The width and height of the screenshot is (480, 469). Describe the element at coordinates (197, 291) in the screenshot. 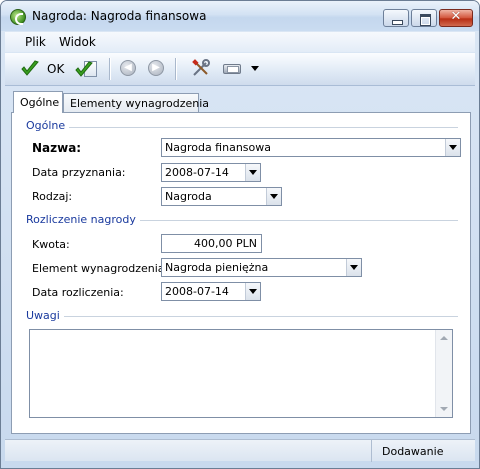

I see `settlement-date-value: 2008-07-14` at that location.